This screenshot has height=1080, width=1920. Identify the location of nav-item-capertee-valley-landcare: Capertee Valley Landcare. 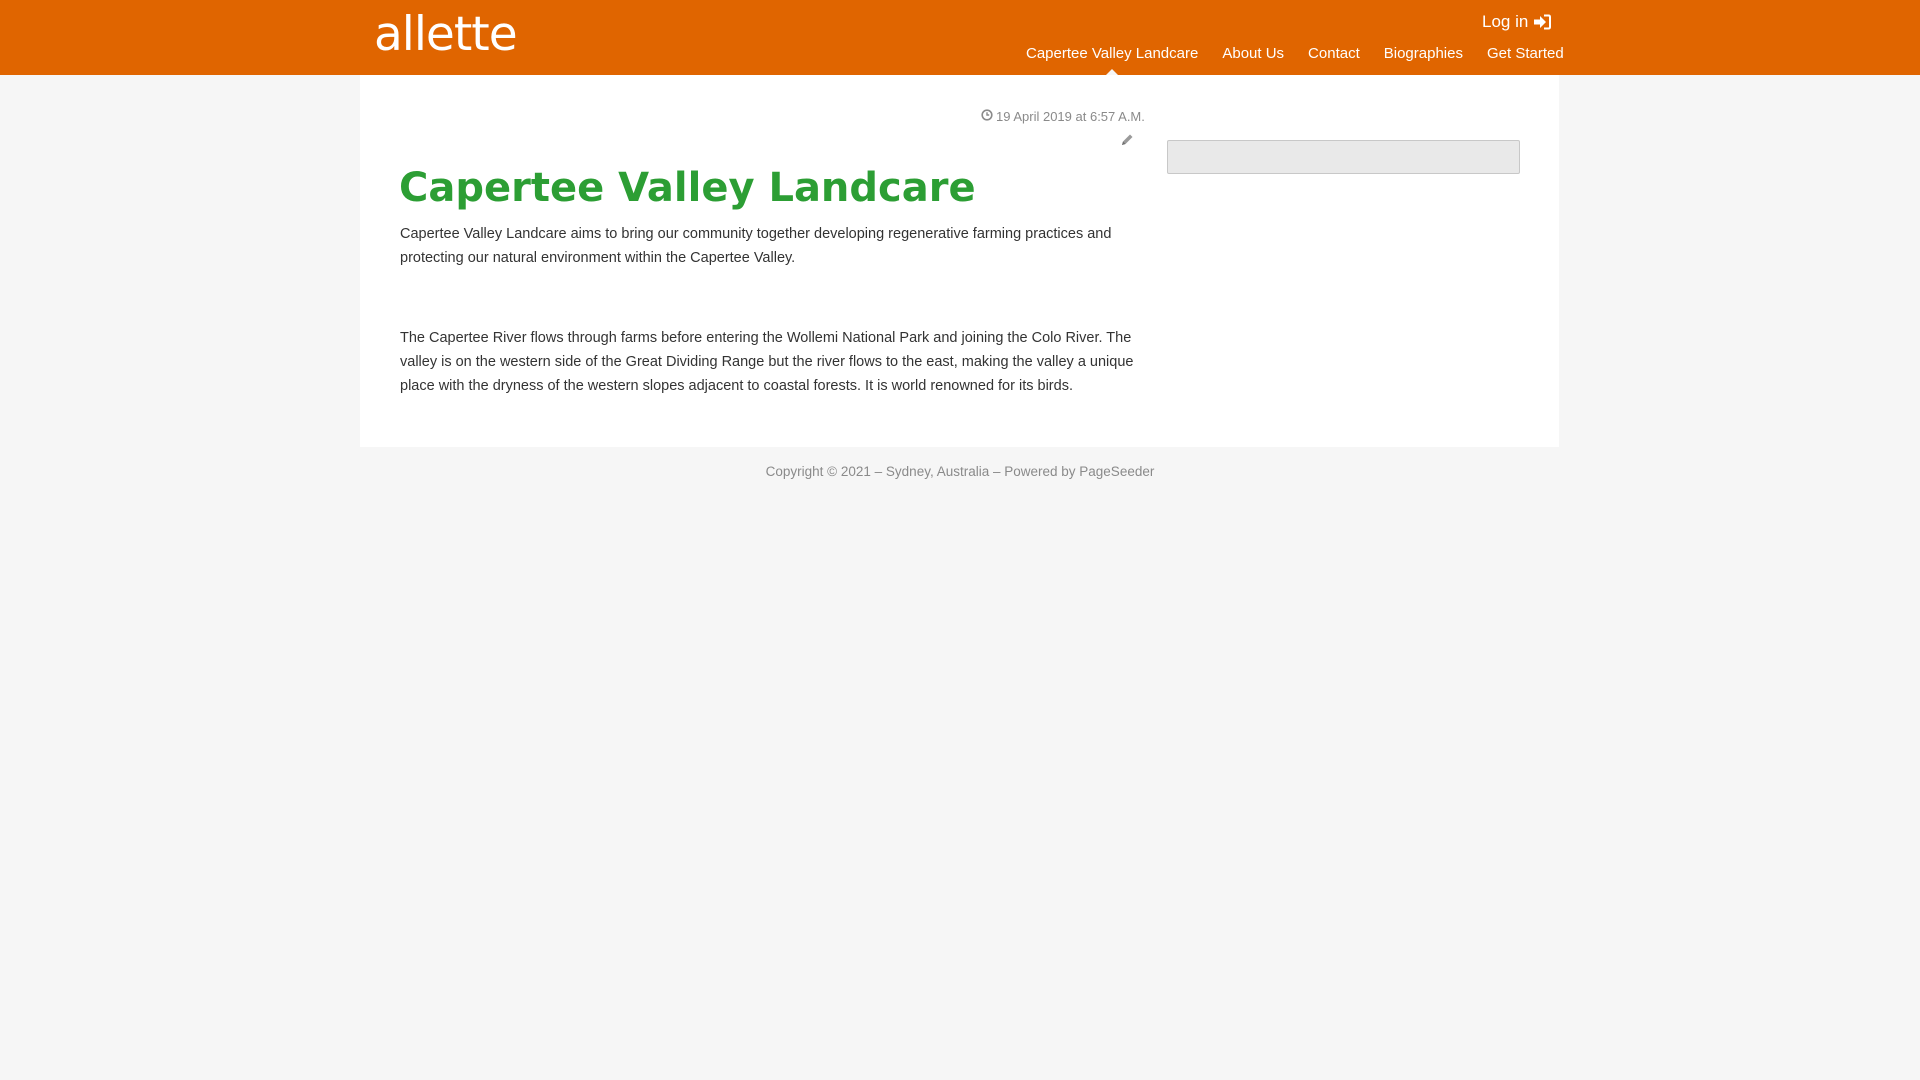
(1112, 59).